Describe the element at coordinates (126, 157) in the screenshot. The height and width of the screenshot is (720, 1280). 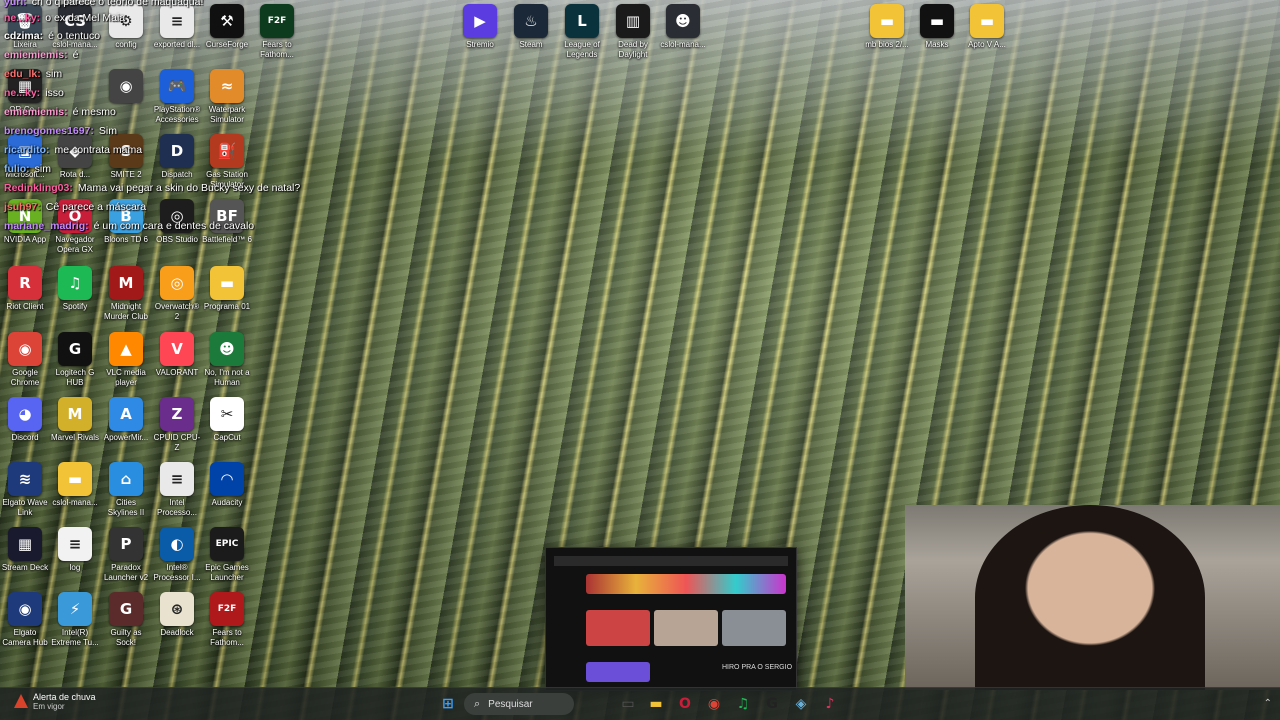
I see `desktop-icon: S SMITE 2` at that location.